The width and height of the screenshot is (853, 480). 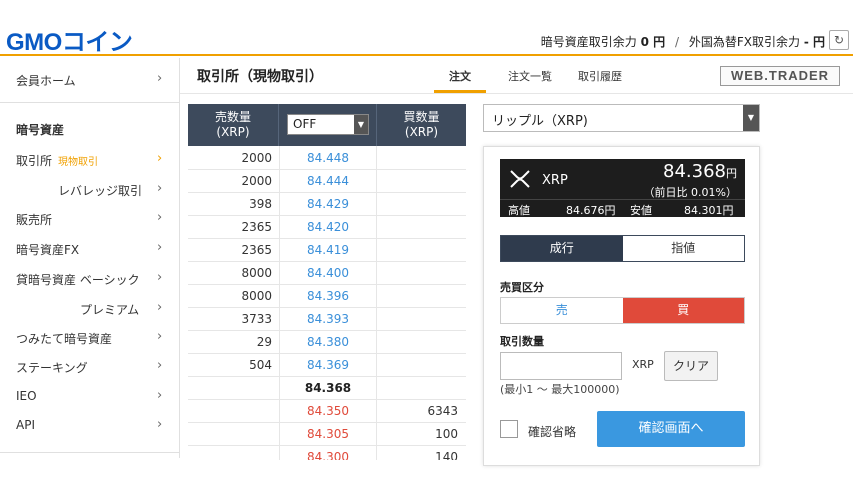 I want to click on price: 84.419, so click(x=328, y=250).